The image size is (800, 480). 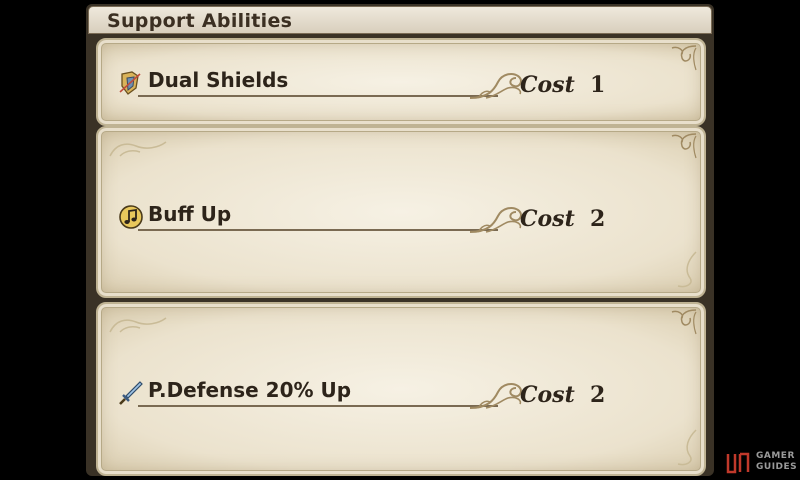 I want to click on page-title: Support Abilities, so click(x=200, y=21).